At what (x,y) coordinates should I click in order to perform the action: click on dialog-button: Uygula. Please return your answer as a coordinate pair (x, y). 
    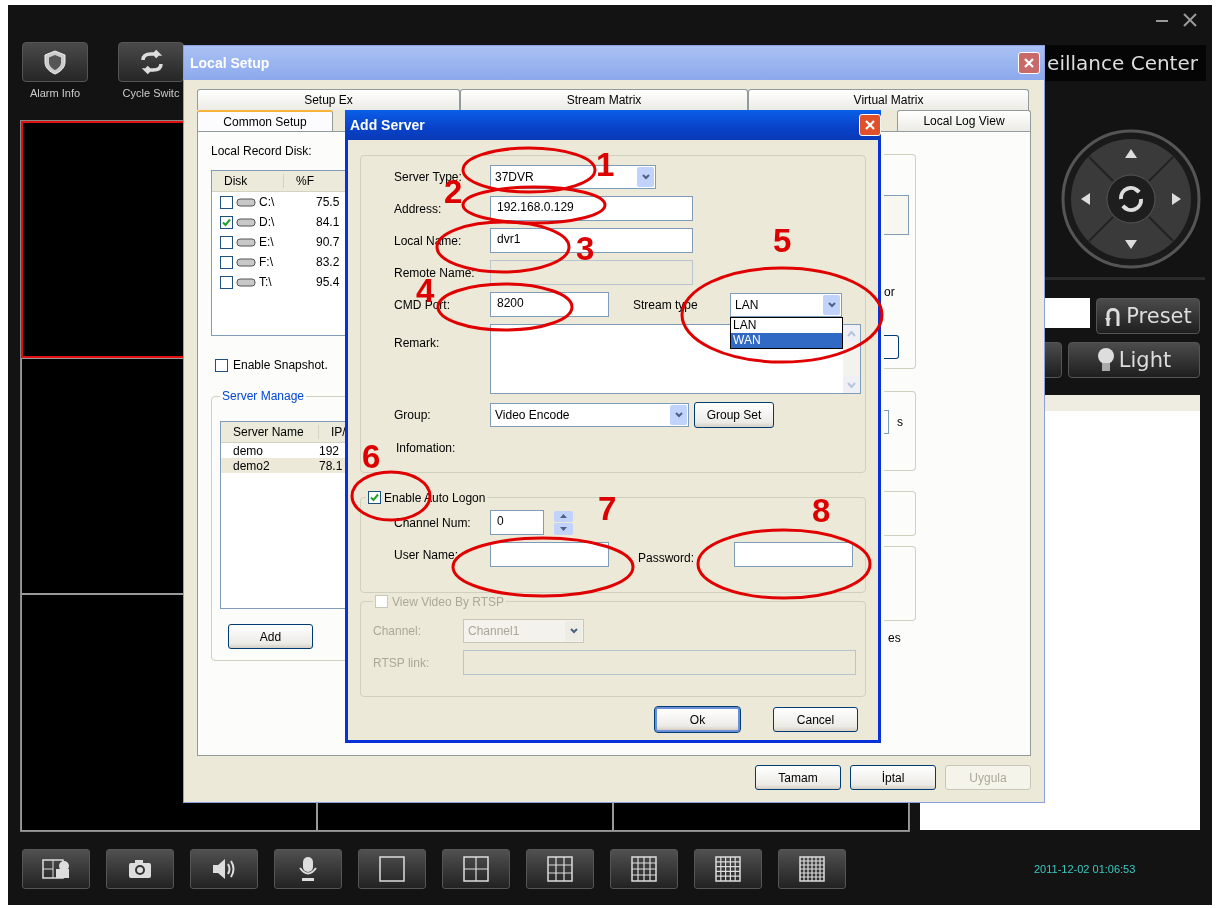
    Looking at the image, I should click on (988, 777).